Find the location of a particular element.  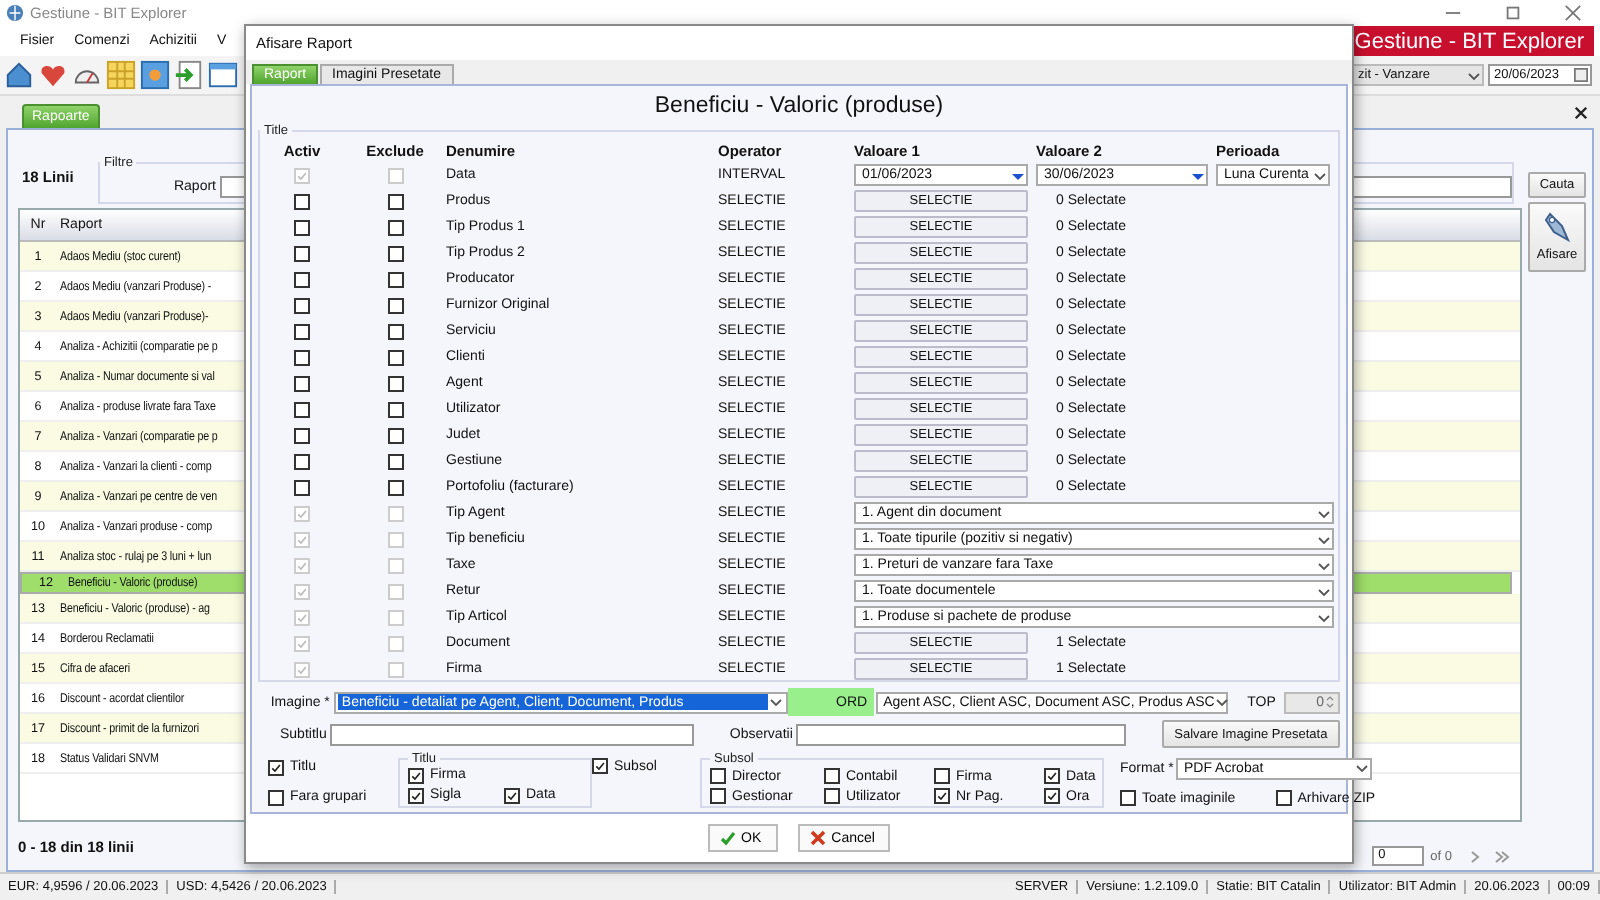

tag-icon is located at coordinates (1557, 228).